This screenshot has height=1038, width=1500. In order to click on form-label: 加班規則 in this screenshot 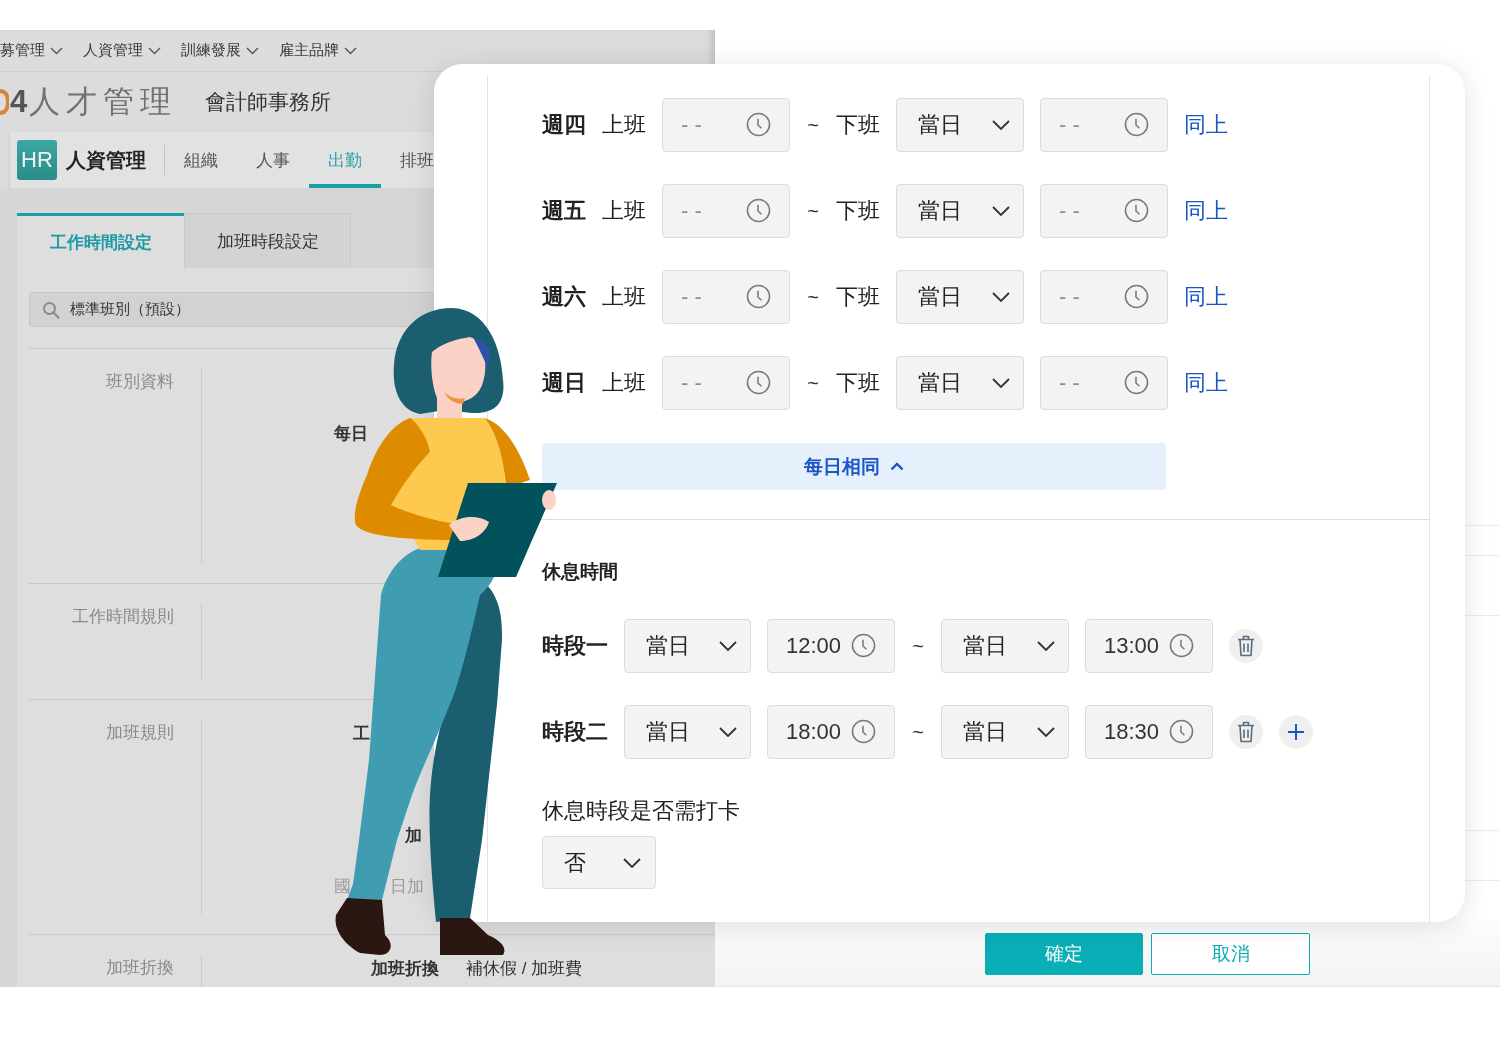, I will do `click(140, 732)`.